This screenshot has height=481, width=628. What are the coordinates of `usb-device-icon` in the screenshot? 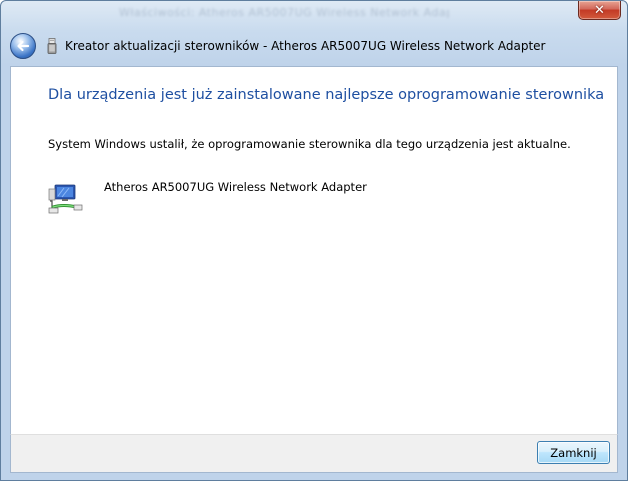 It's located at (52, 46).